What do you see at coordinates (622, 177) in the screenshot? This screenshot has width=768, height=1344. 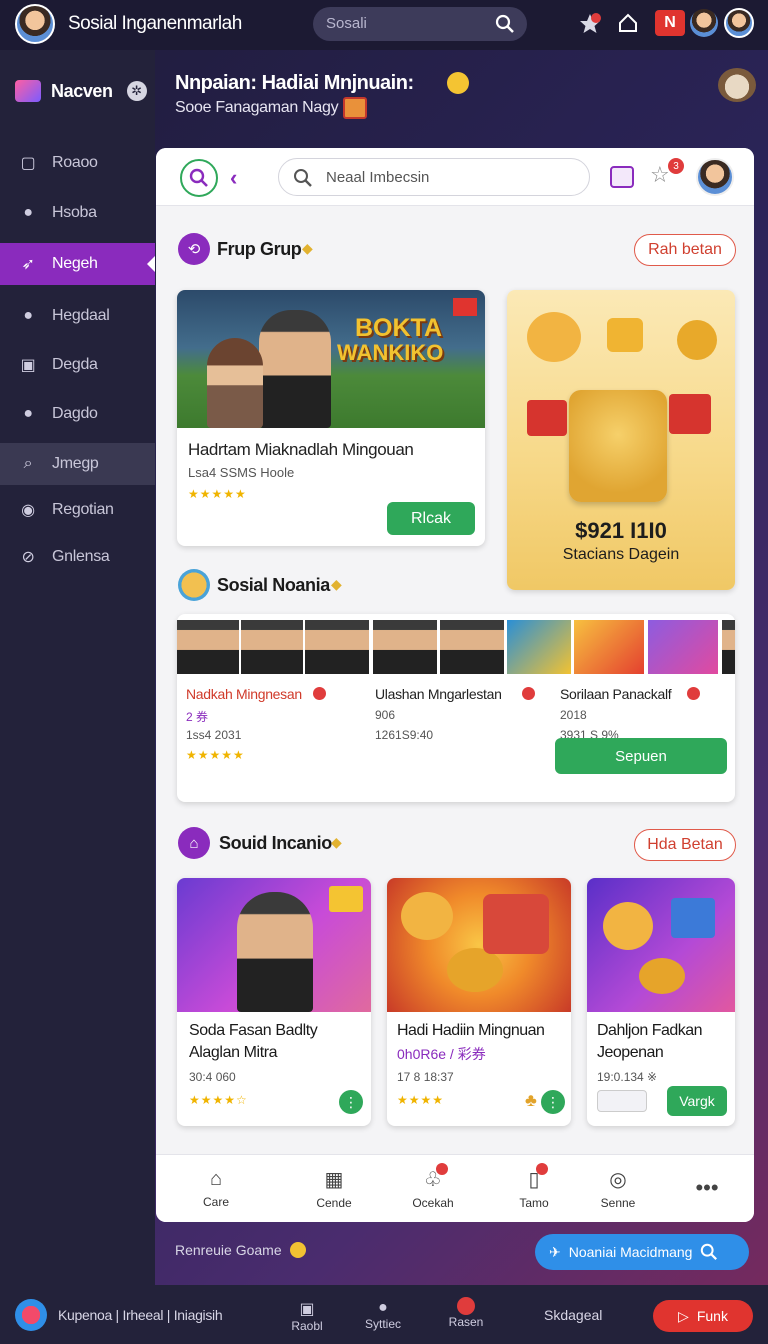 I see `wallet-icon` at bounding box center [622, 177].